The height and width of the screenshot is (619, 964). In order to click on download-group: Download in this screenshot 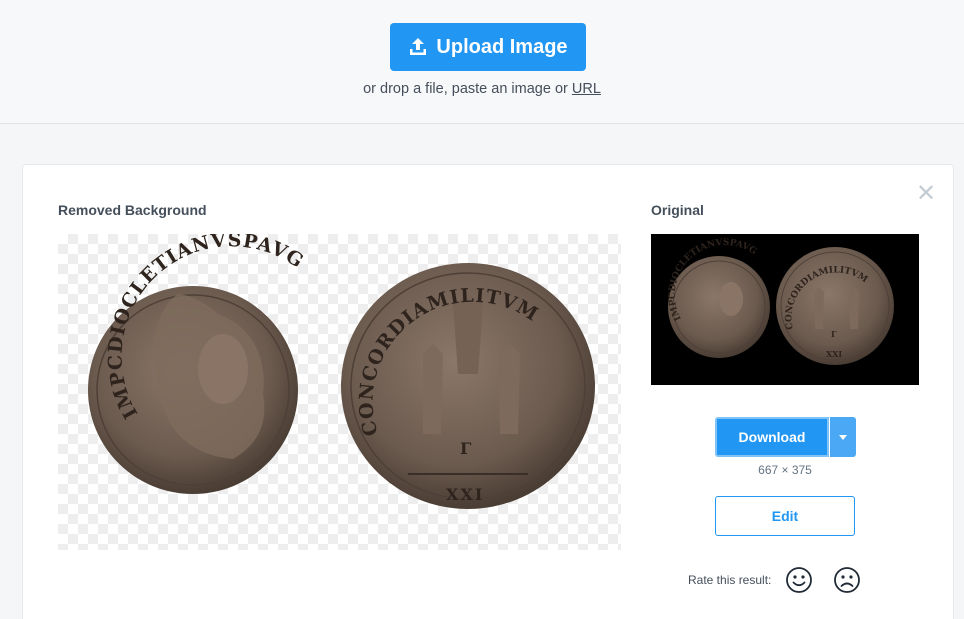, I will do `click(785, 437)`.